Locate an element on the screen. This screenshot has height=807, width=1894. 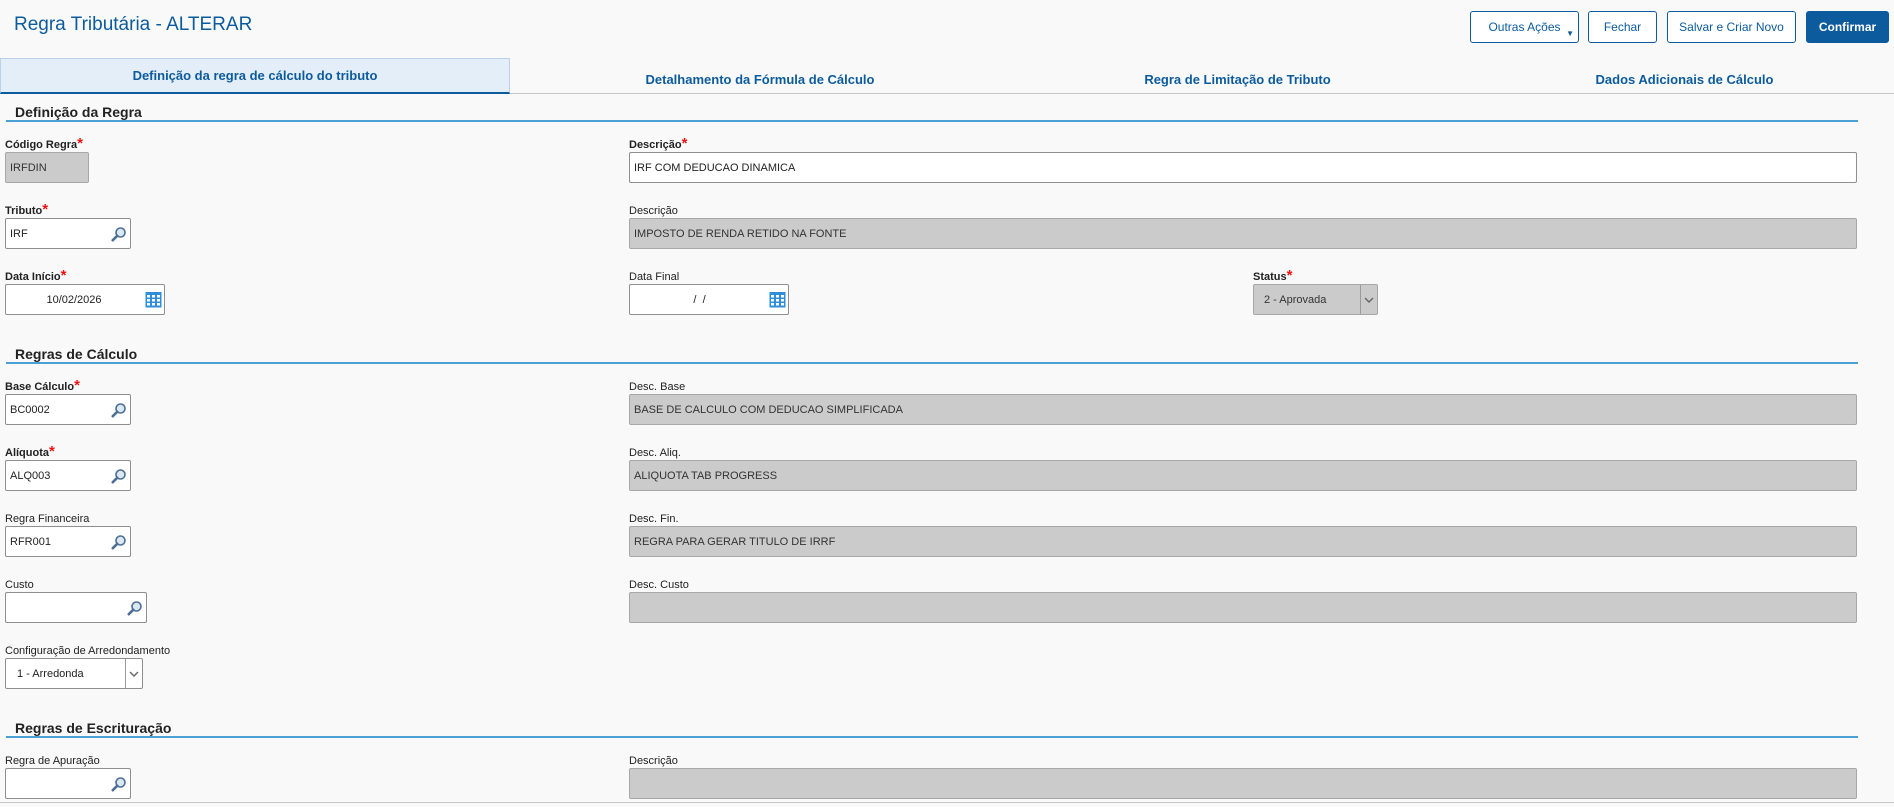
descricao-label: Descrição* is located at coordinates (658, 143).